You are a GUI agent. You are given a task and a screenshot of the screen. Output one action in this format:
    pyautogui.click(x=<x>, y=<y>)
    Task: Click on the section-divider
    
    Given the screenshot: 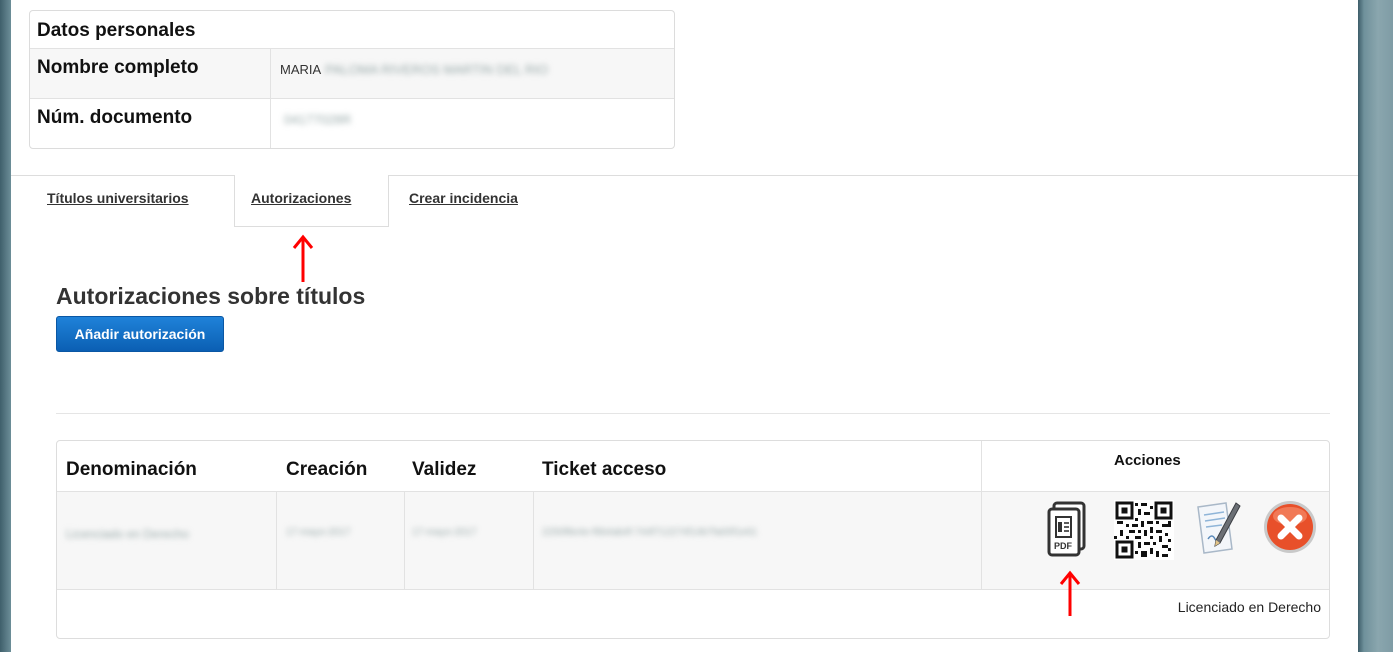 What is the action you would take?
    pyautogui.click(x=693, y=413)
    